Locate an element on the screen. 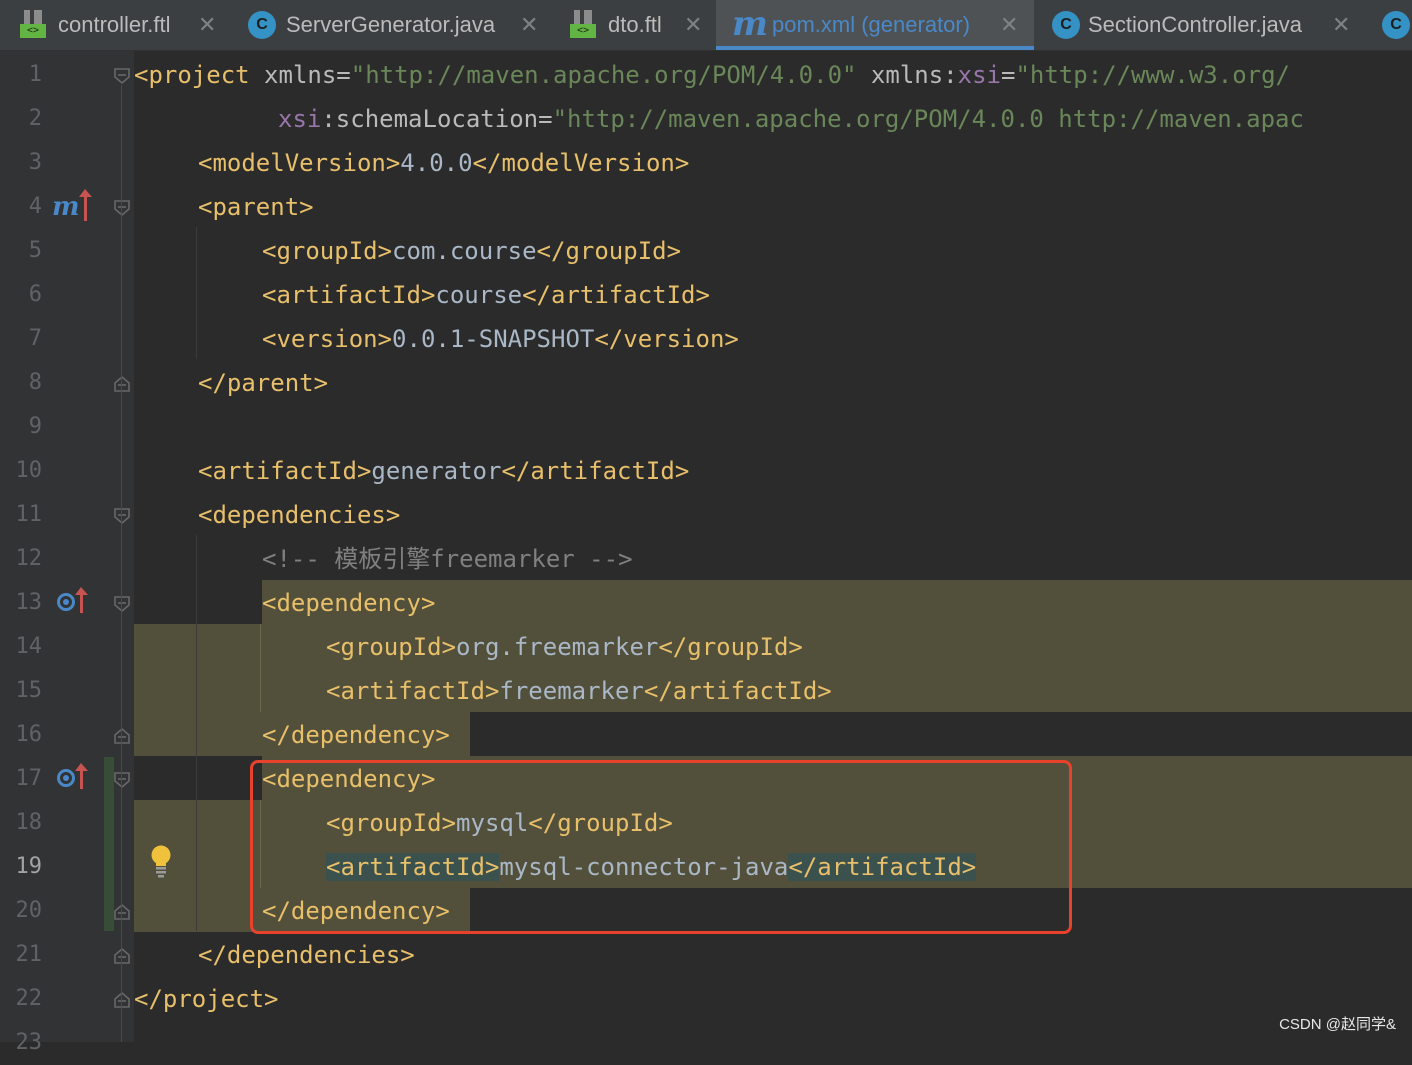 This screenshot has height=1065, width=1412. tab-label: controller.ftl is located at coordinates (114, 24).